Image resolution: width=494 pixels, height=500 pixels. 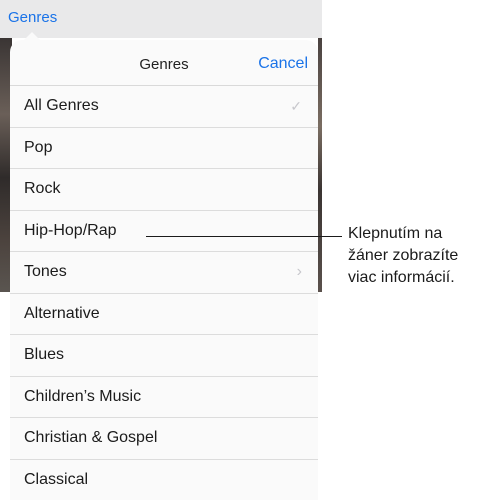 I want to click on genre-row-hip-hop-rap: Hip-Hop/Rap, so click(x=164, y=232).